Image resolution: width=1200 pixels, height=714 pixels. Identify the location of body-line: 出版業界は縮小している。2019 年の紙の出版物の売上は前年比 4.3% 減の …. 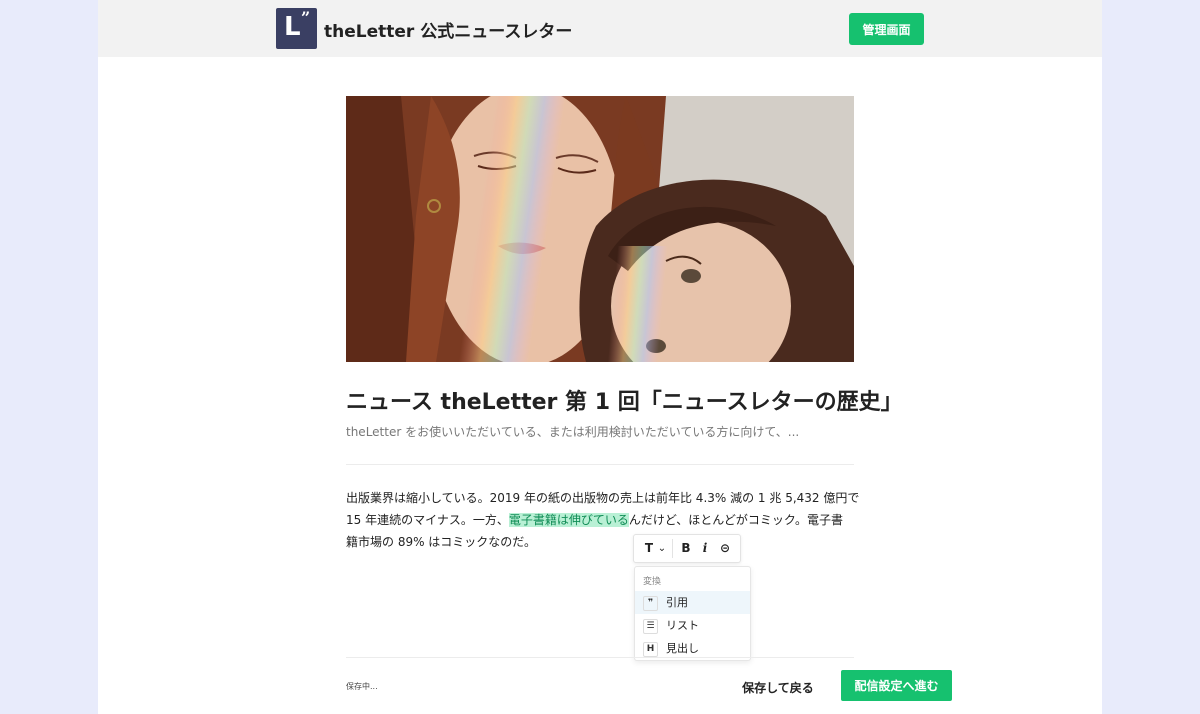
(603, 498).